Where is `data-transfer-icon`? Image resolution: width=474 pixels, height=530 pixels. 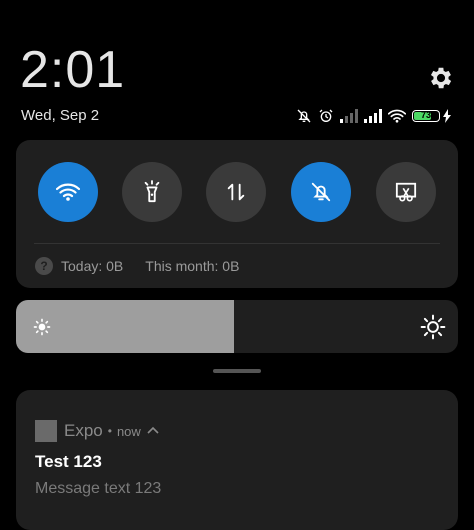
data-transfer-icon is located at coordinates (236, 192).